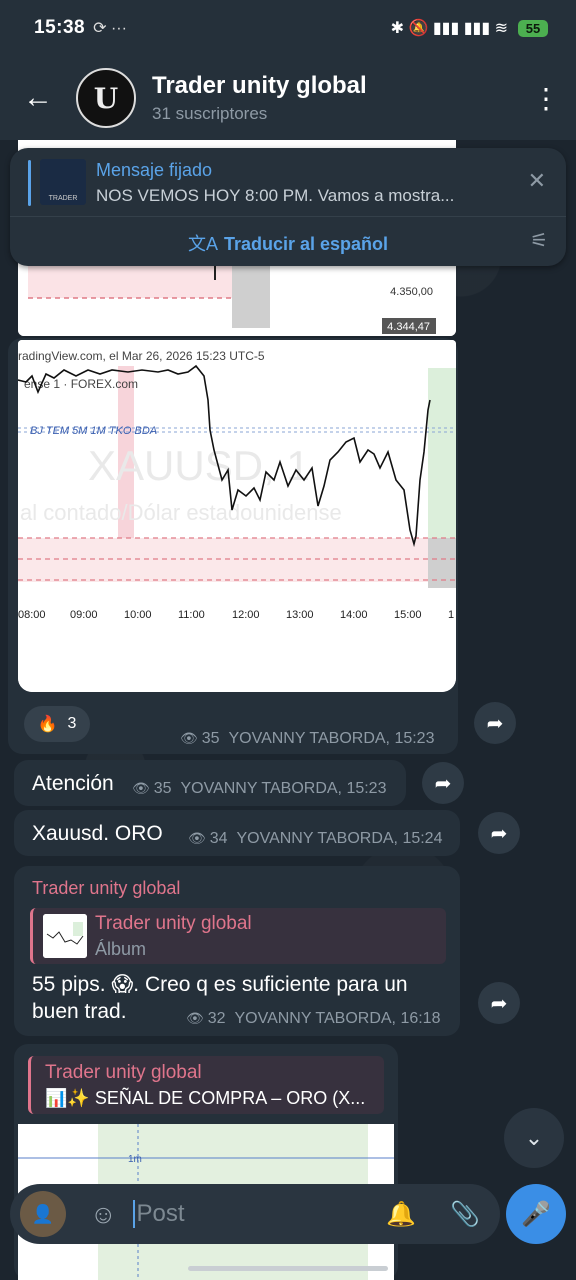 Image resolution: width=576 pixels, height=1280 pixels. I want to click on message-text: Atención, so click(73, 783).